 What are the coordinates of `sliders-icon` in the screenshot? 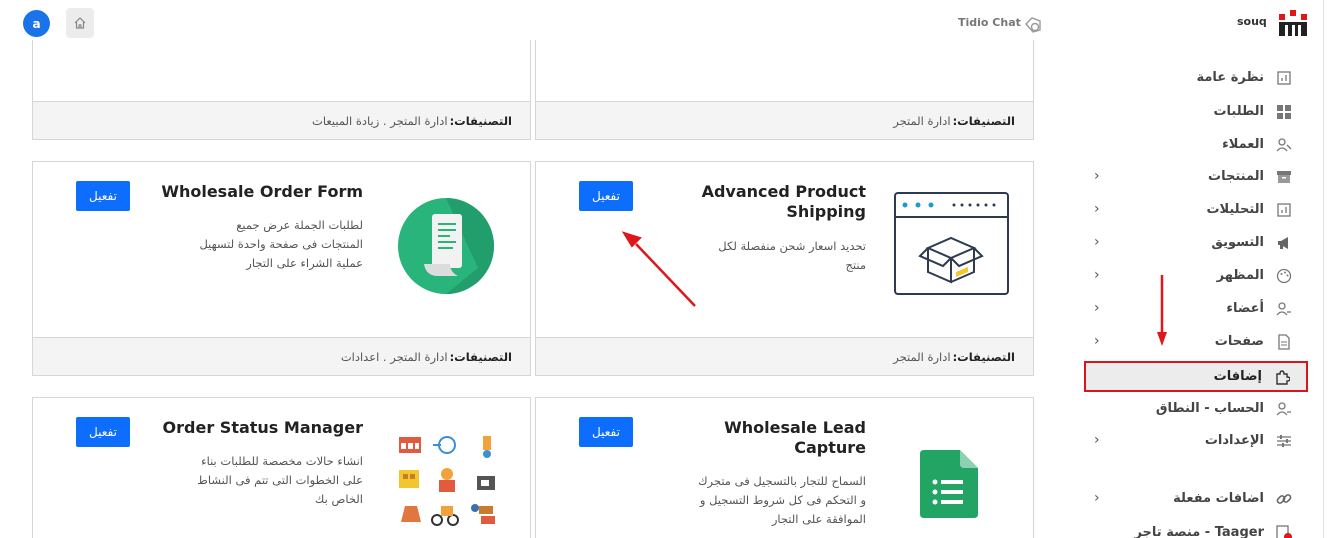 It's located at (1284, 441).